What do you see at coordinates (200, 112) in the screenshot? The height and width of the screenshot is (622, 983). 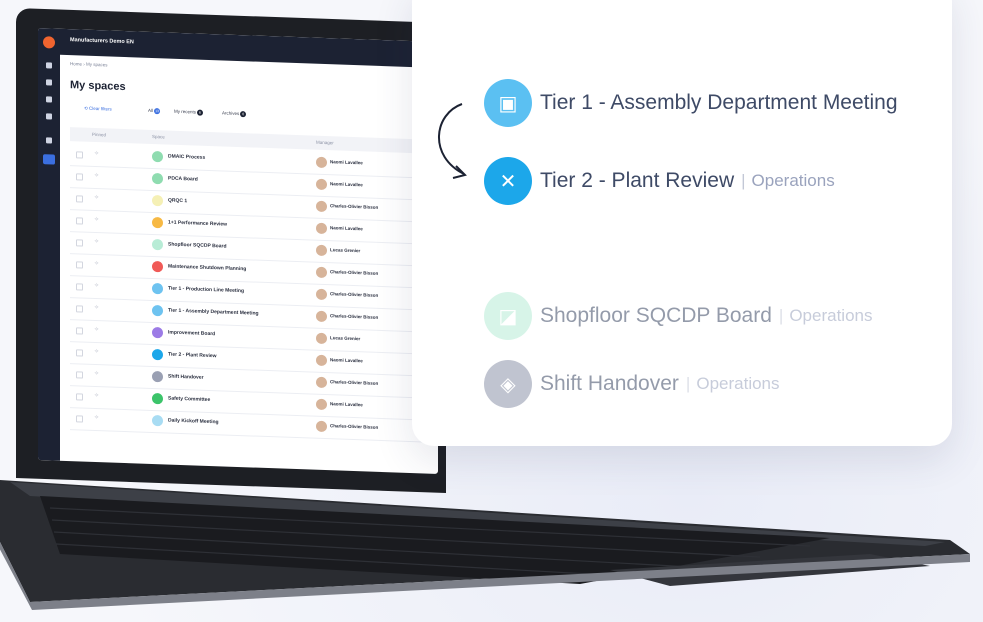 I see `tab-recents-count: 6` at bounding box center [200, 112].